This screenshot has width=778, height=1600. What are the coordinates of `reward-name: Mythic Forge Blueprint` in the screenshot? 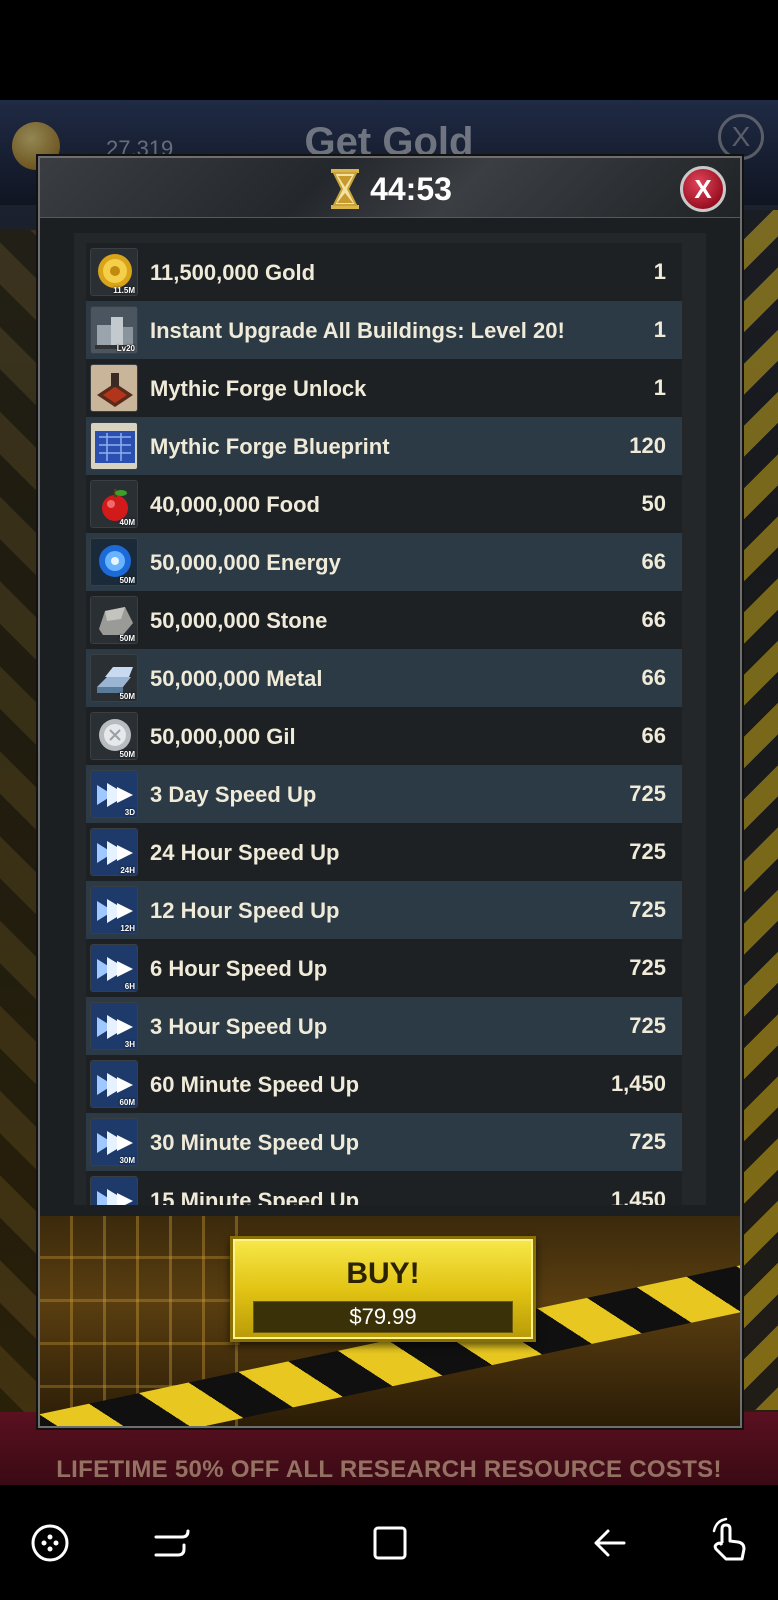 It's located at (270, 446).